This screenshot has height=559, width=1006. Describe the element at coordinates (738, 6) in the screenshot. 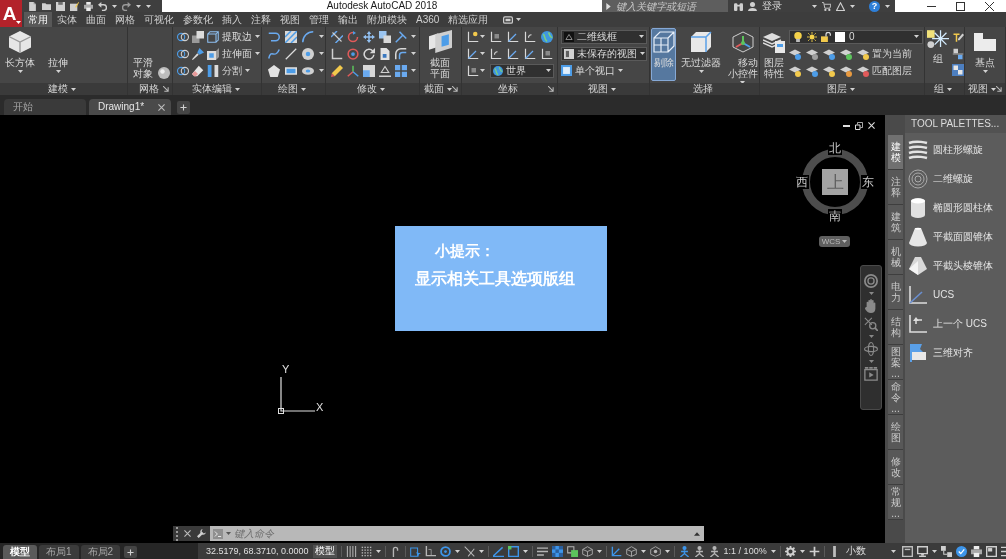

I see `binoculars-icon` at that location.